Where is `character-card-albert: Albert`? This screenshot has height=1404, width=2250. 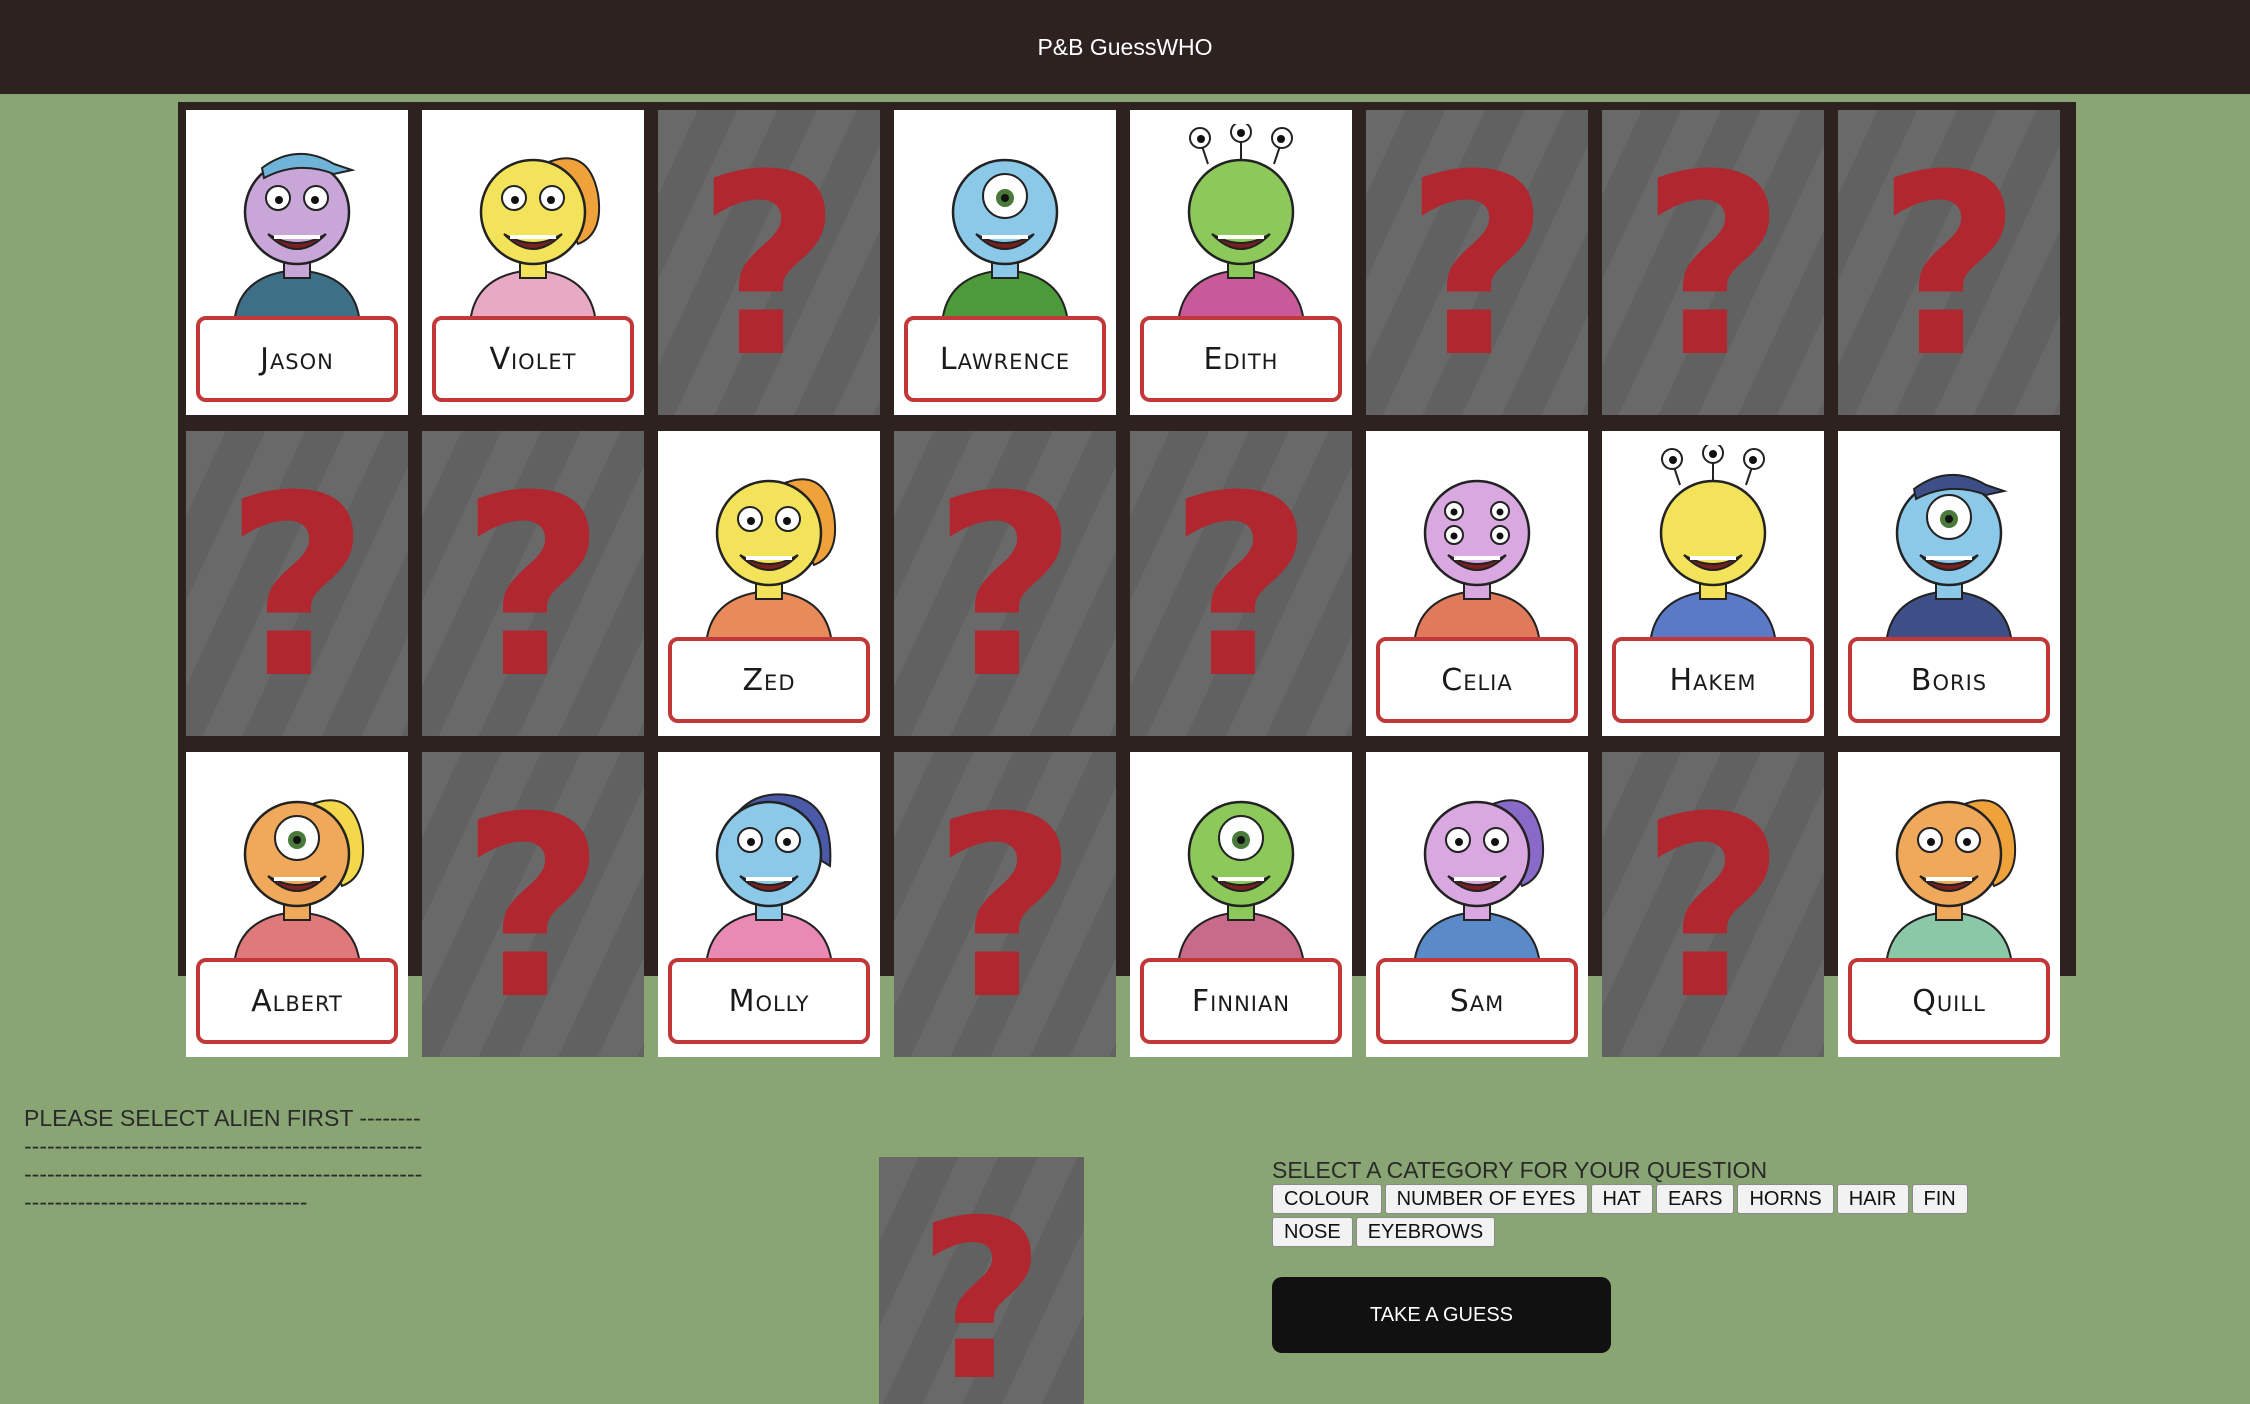 character-card-albert: Albert is located at coordinates (297, 904).